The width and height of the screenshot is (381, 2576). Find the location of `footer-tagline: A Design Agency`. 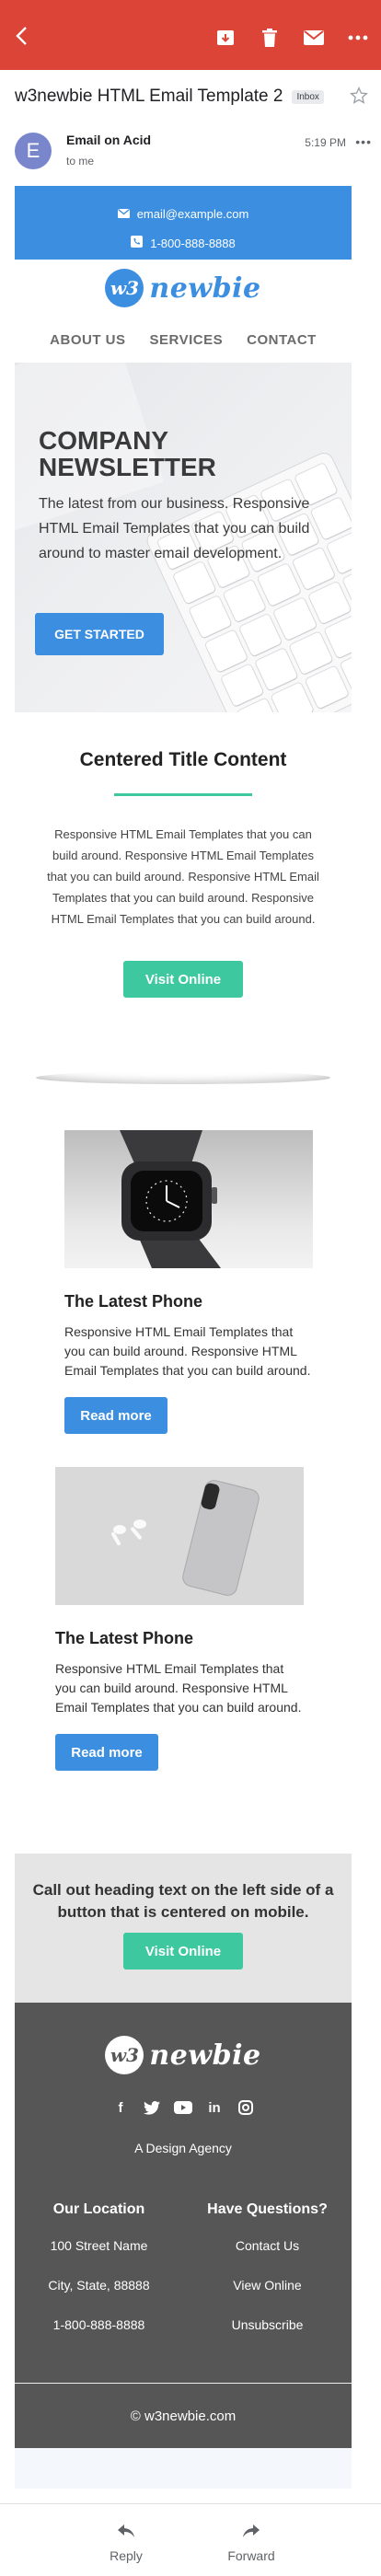

footer-tagline: A Design Agency is located at coordinates (183, 2148).